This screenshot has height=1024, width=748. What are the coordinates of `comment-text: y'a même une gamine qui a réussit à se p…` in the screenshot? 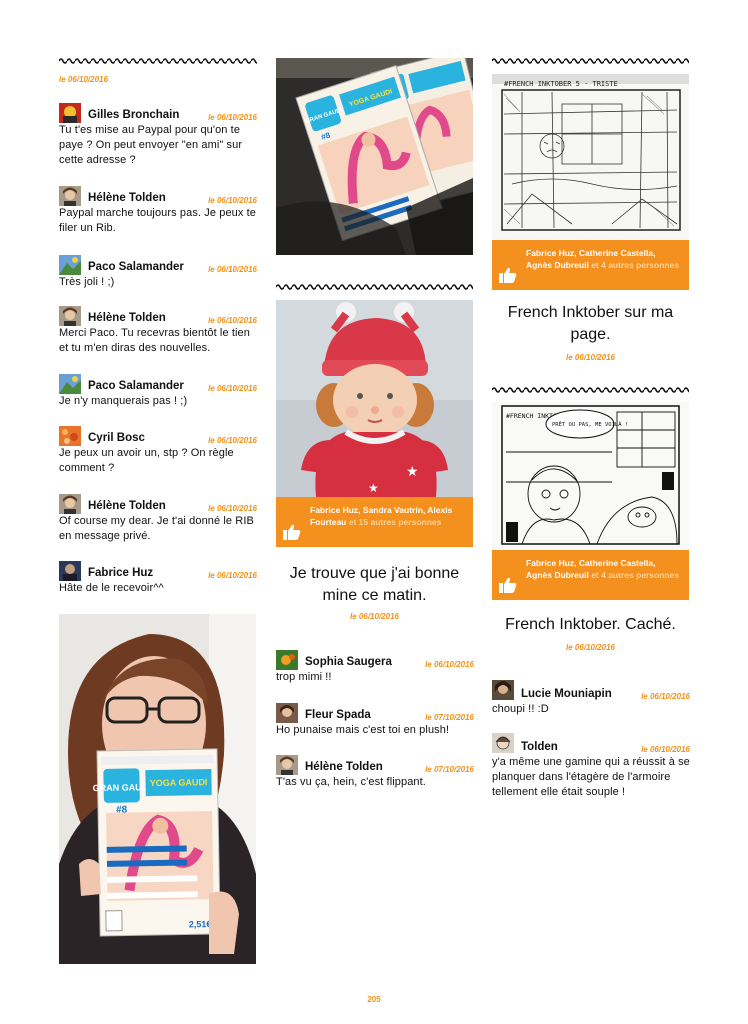 It's located at (591, 777).